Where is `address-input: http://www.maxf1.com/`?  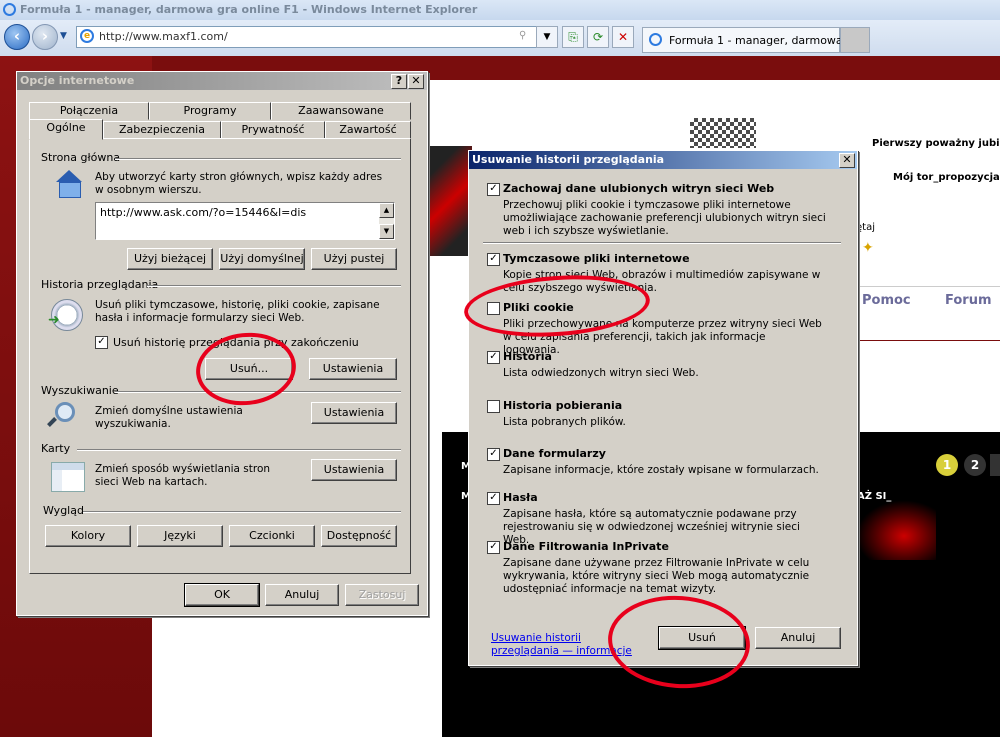 address-input: http://www.maxf1.com/ is located at coordinates (163, 36).